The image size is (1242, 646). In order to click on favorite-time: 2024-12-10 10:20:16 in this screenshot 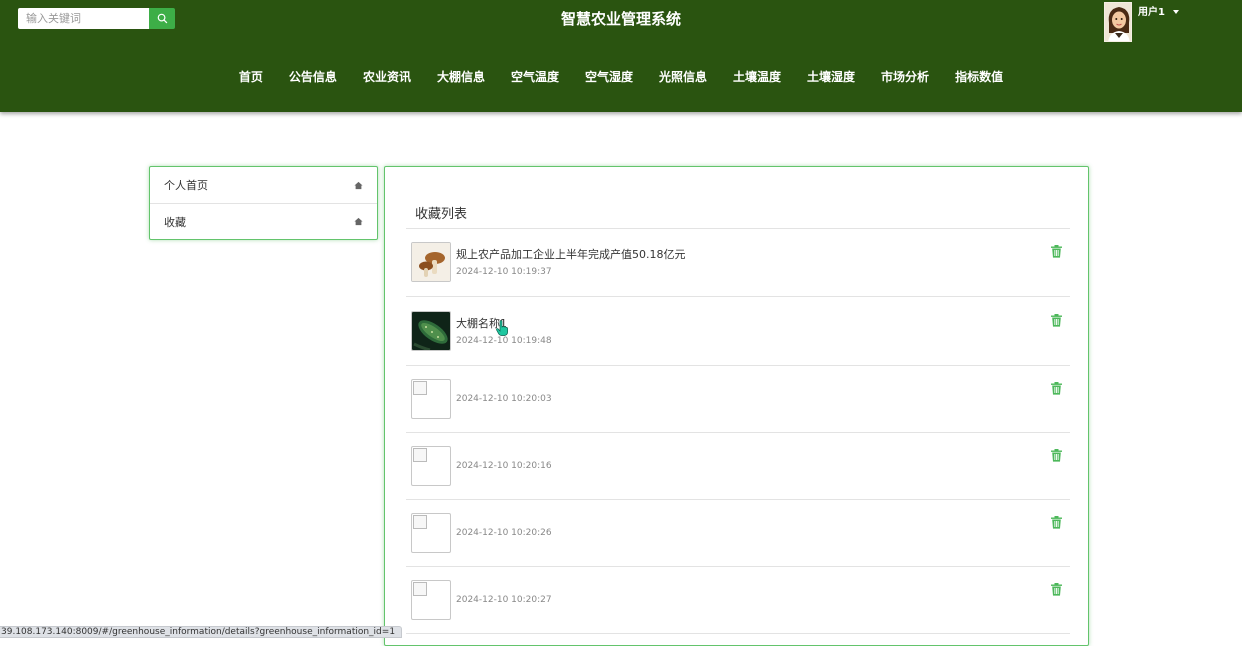, I will do `click(504, 465)`.